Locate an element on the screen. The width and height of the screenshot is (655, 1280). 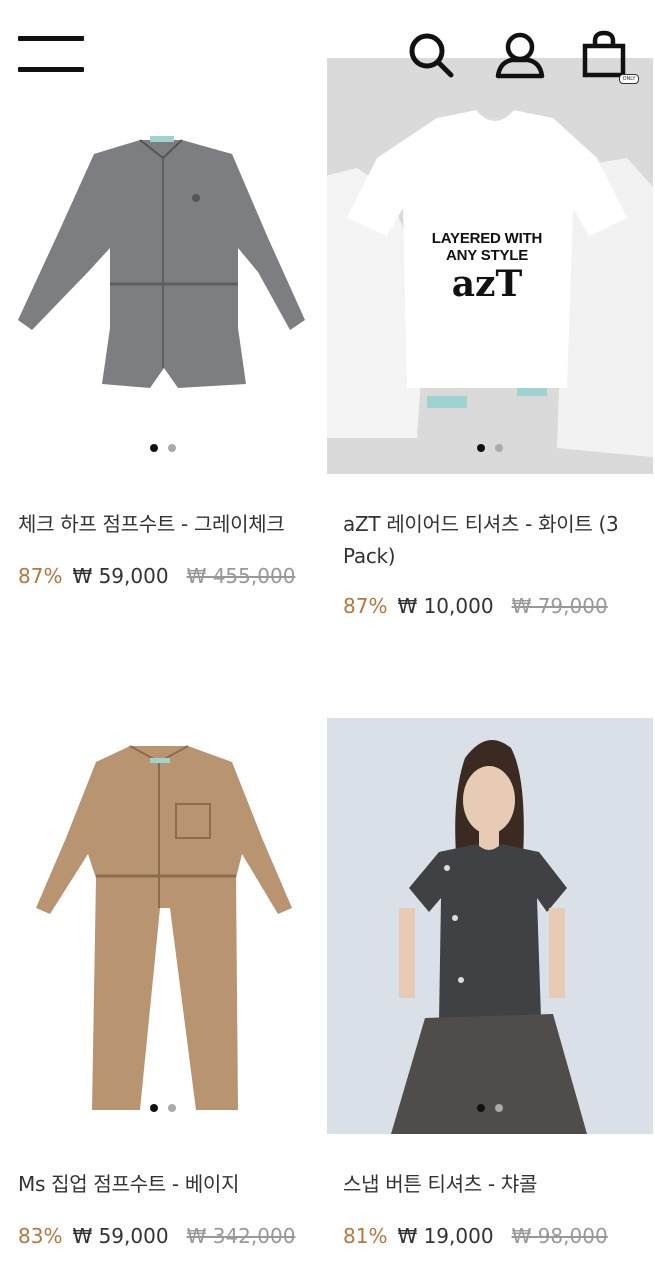
user-icon is located at coordinates (520, 55).